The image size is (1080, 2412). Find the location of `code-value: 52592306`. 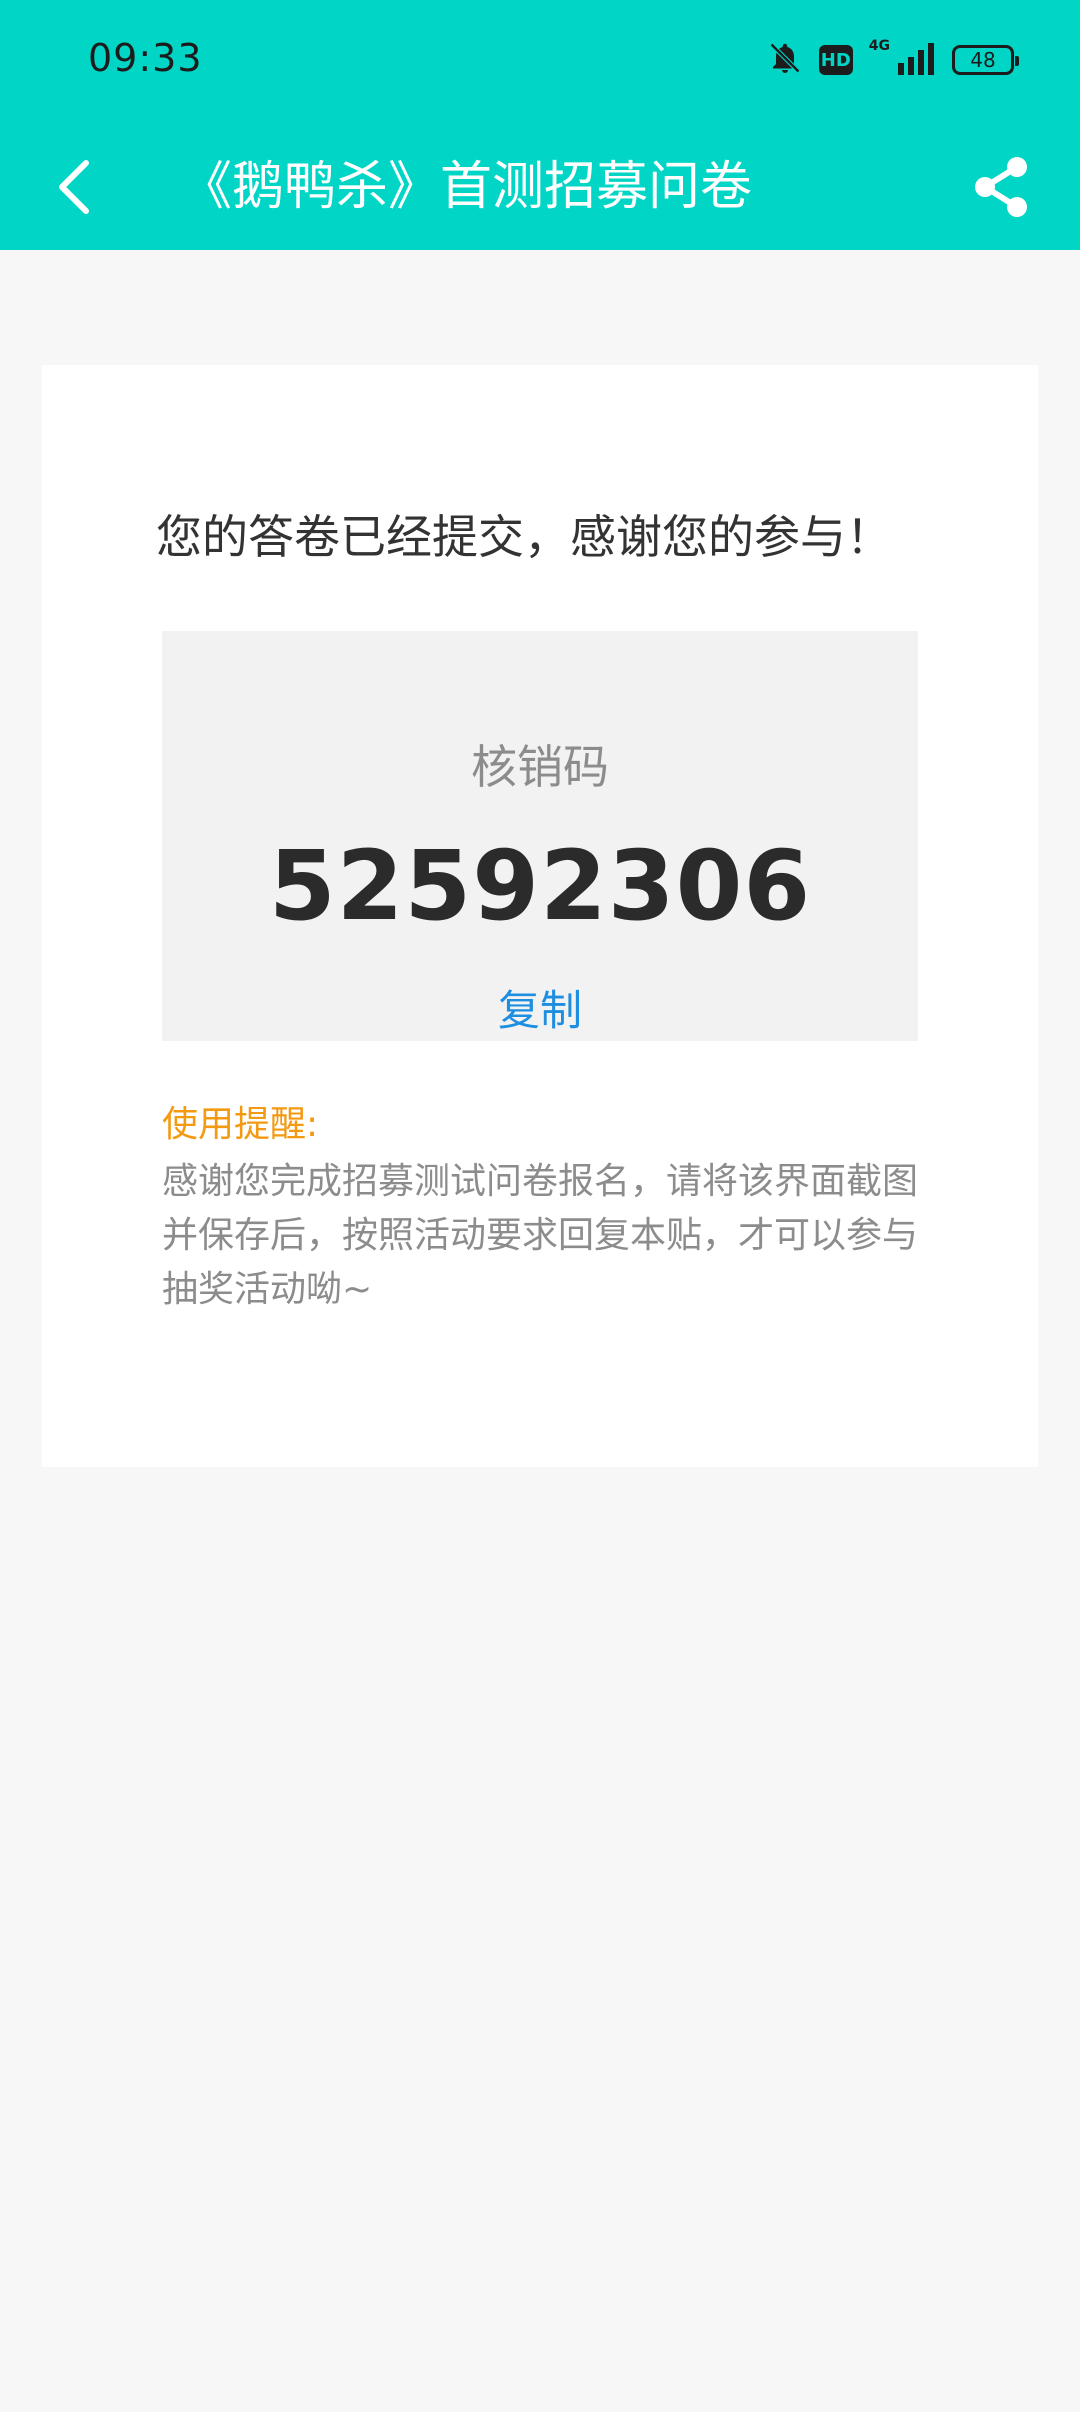

code-value: 52592306 is located at coordinates (540, 886).